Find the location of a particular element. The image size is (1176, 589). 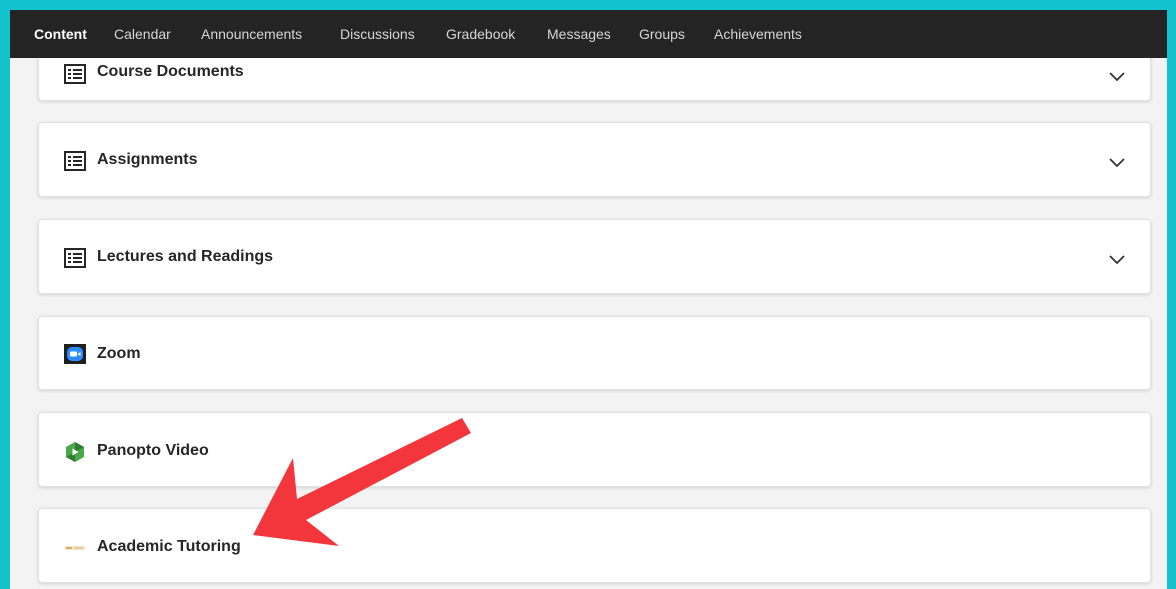

tab-content: Content is located at coordinates (60, 34).